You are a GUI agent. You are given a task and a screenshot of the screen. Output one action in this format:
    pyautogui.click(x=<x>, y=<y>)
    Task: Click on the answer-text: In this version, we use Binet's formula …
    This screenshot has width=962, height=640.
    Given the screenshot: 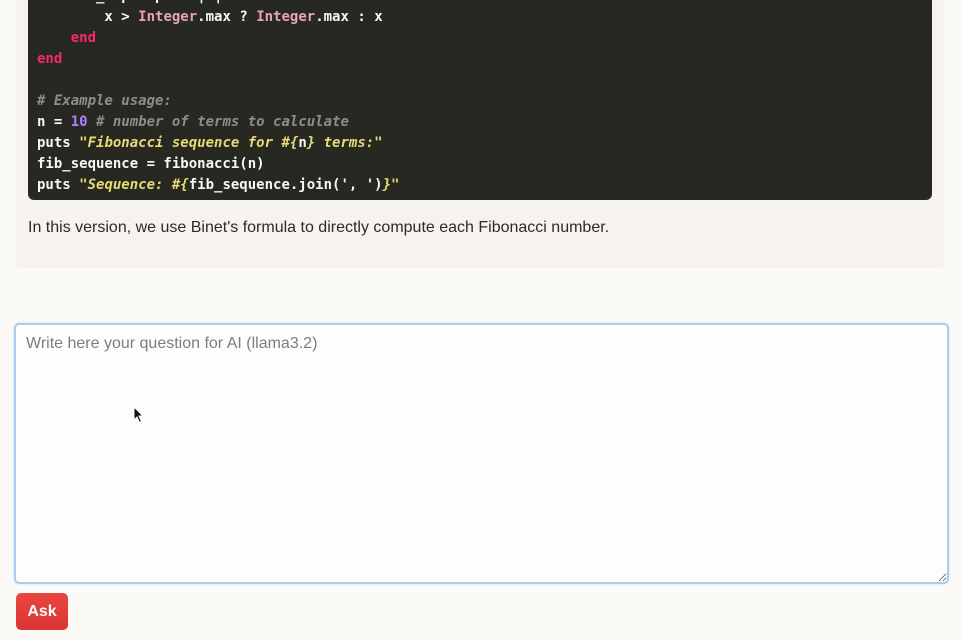 What is the action you would take?
    pyautogui.click(x=319, y=227)
    